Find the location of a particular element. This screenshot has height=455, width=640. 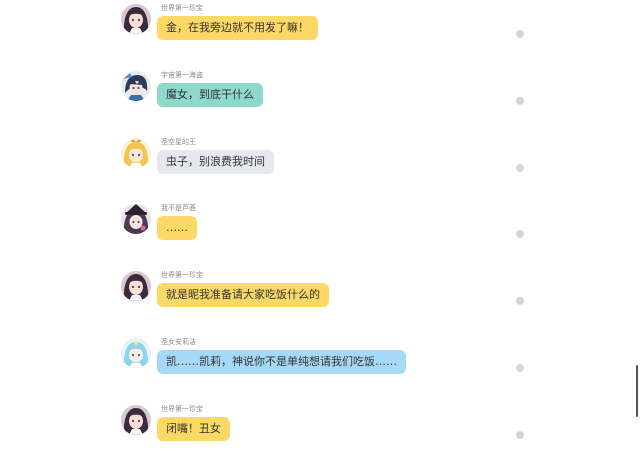

chat-message: 世界第一珍宝 就是昵我准备请大家吃饭什么的 is located at coordinates (331, 296).